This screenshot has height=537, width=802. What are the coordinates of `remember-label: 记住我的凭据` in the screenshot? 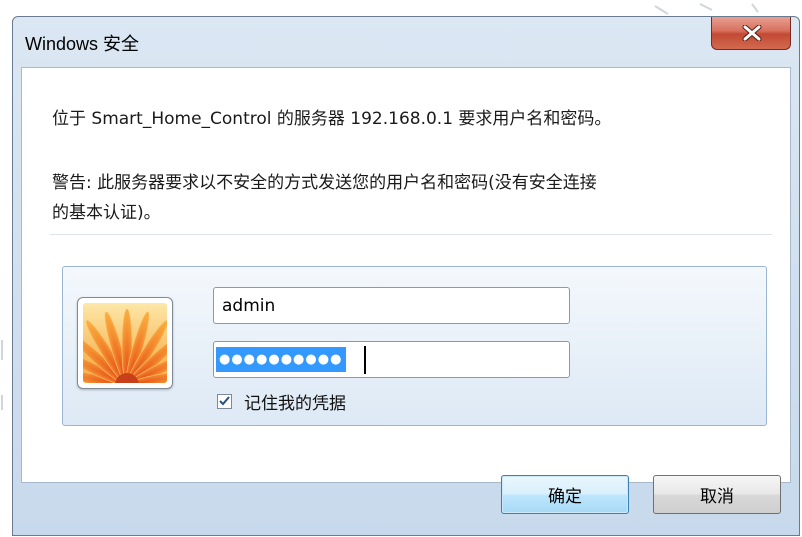 It's located at (295, 403).